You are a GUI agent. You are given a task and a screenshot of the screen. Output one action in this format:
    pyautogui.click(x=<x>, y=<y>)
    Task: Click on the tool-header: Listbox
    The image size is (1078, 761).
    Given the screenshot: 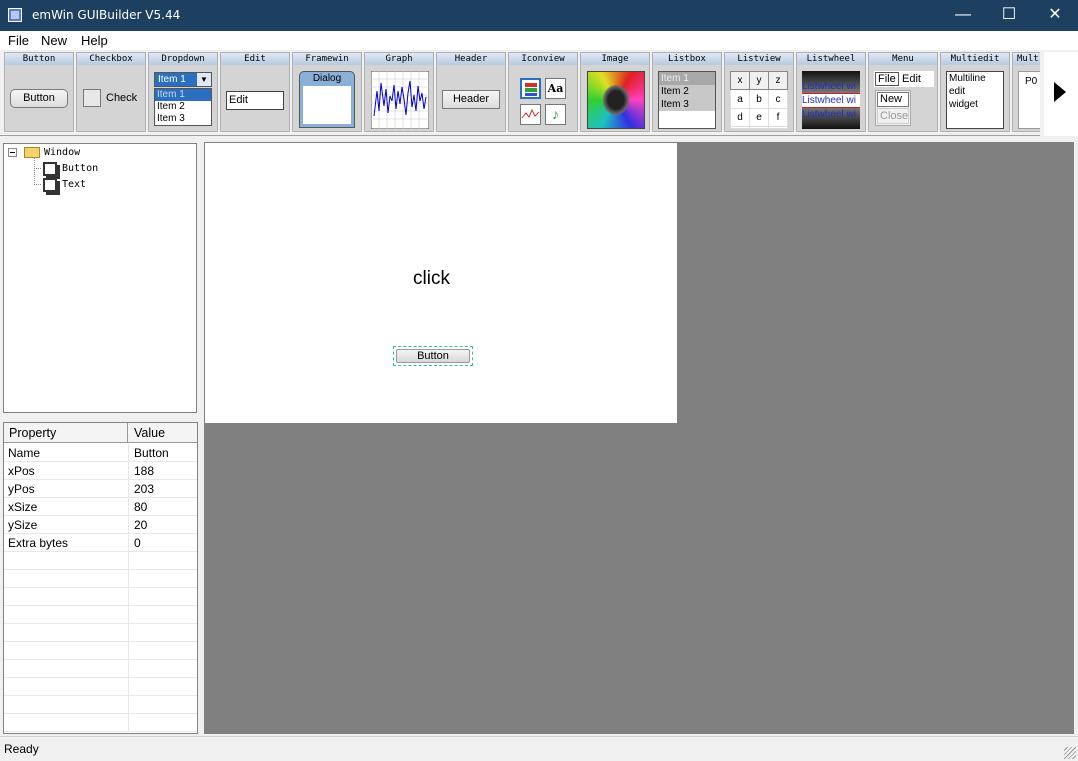 What is the action you would take?
    pyautogui.click(x=687, y=59)
    